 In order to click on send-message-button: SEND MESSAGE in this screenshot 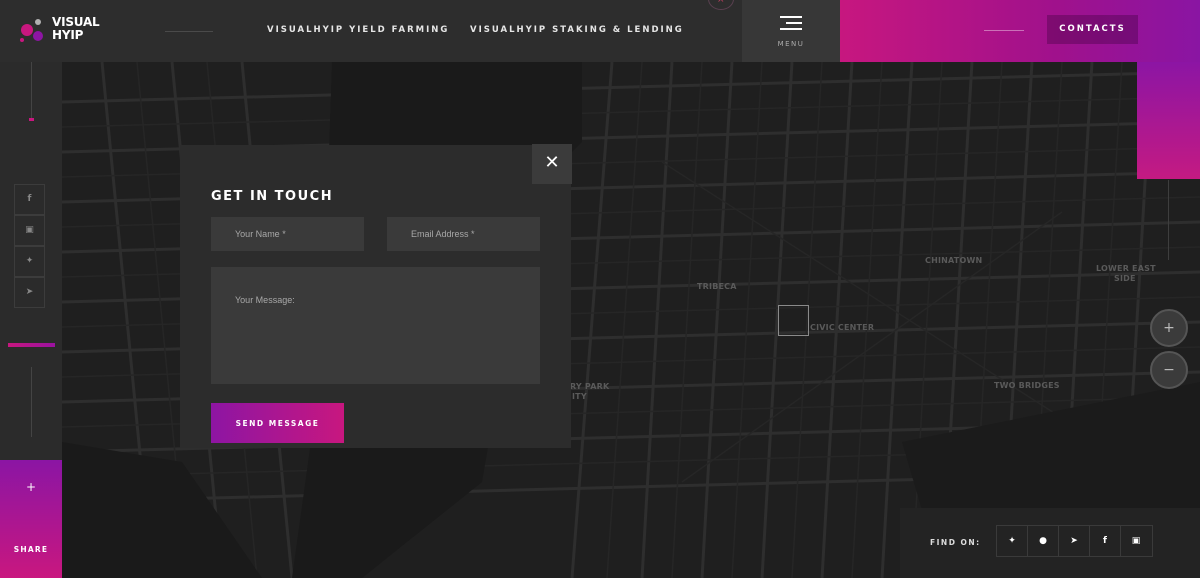, I will do `click(277, 423)`.